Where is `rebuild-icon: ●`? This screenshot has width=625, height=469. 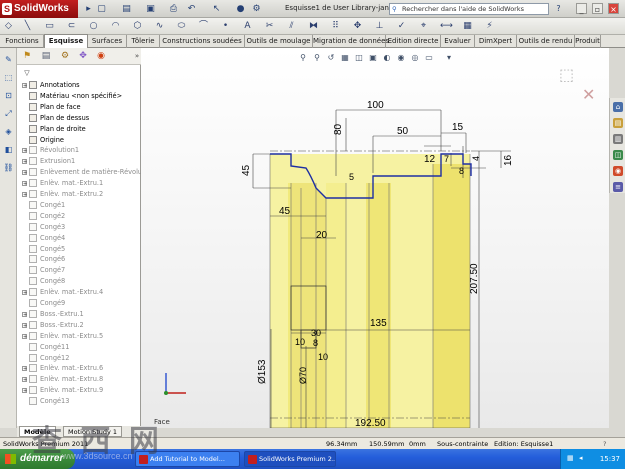 rebuild-icon: ● is located at coordinates (240, 9).